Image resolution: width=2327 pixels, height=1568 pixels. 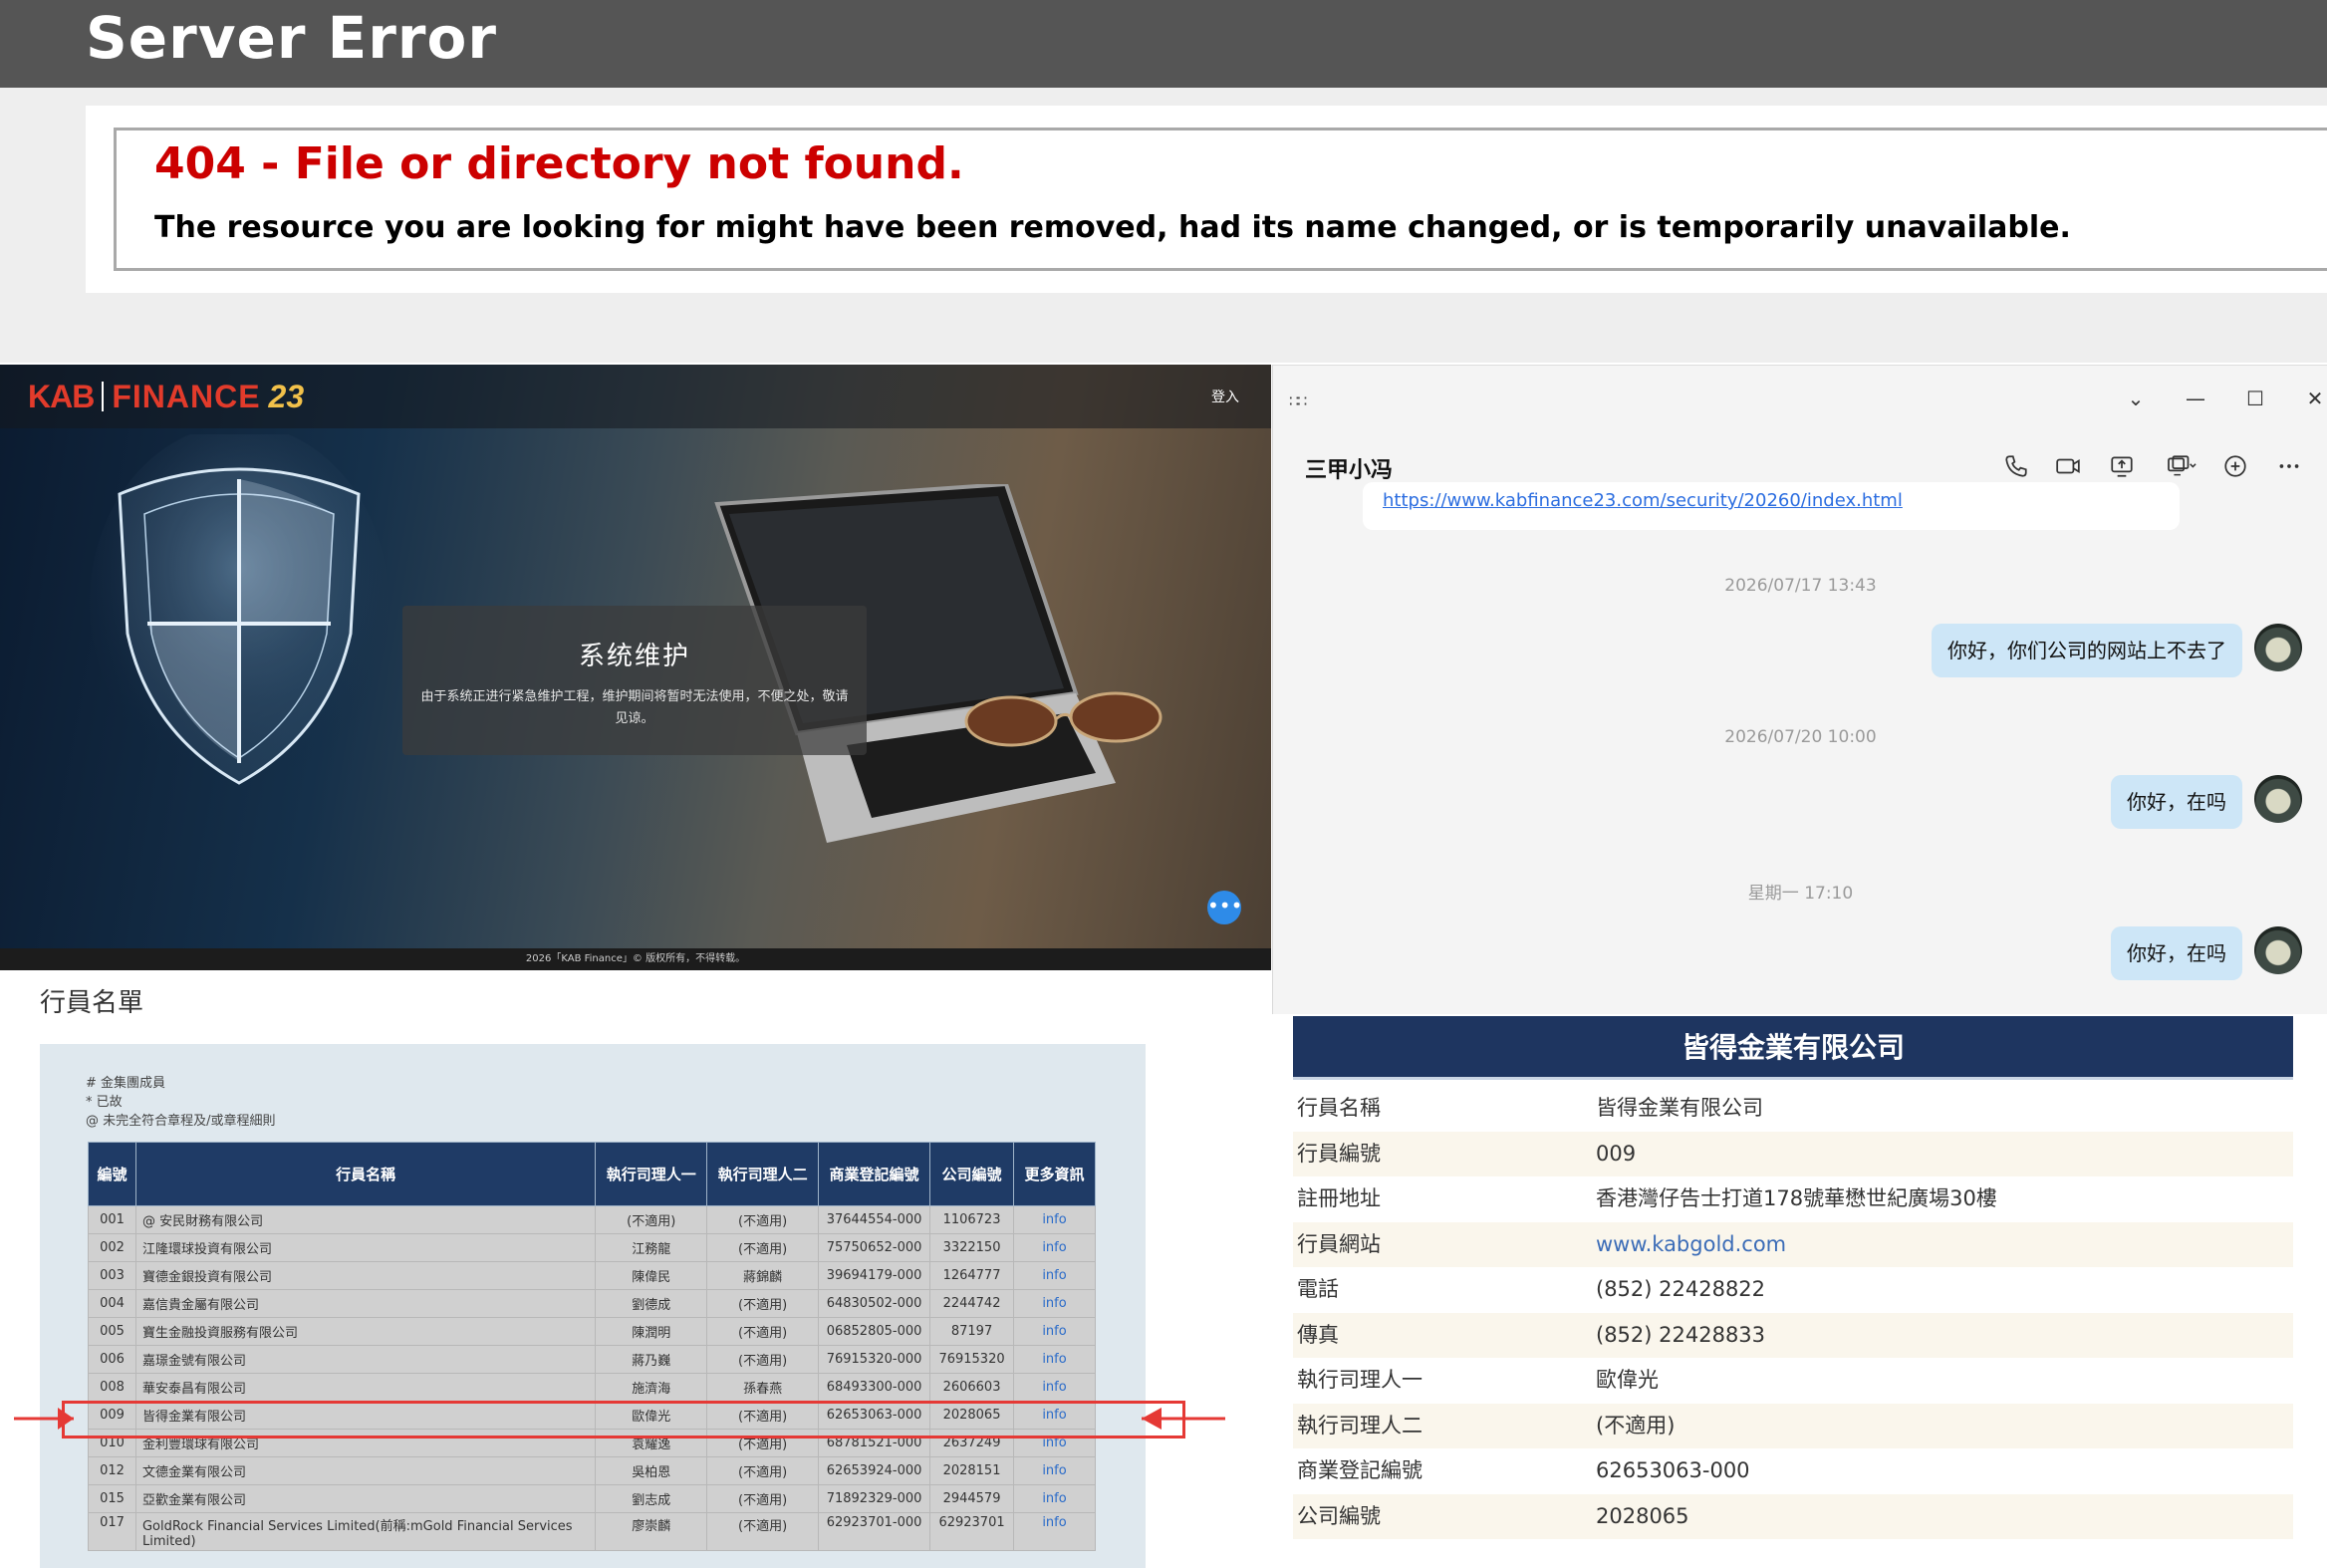 What do you see at coordinates (365, 1471) in the screenshot?
I see `member-name-cell: 文德金業有限公司` at bounding box center [365, 1471].